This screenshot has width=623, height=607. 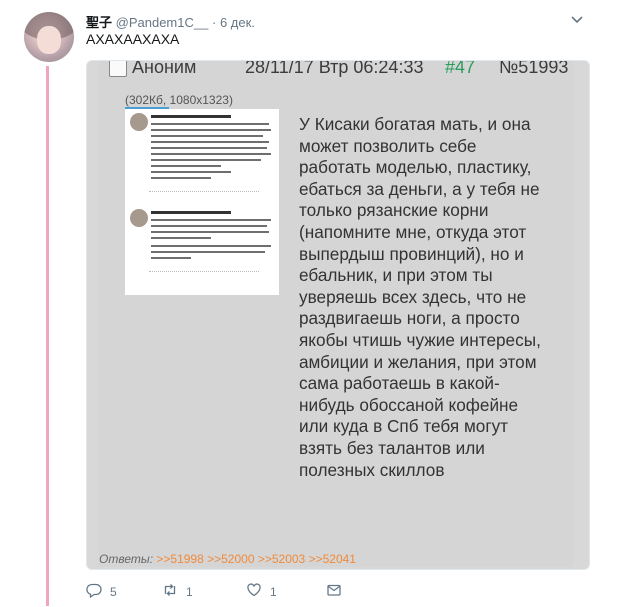 What do you see at coordinates (237, 22) in the screenshot?
I see `tweet-date: 6 дек.` at bounding box center [237, 22].